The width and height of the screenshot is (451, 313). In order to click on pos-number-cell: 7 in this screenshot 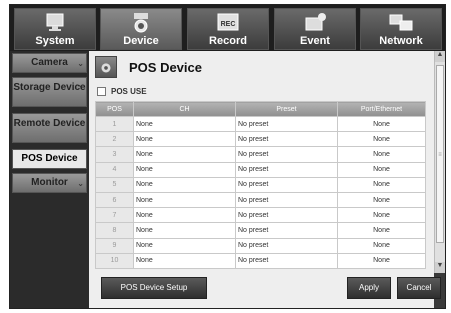, I will do `click(114, 215)`.